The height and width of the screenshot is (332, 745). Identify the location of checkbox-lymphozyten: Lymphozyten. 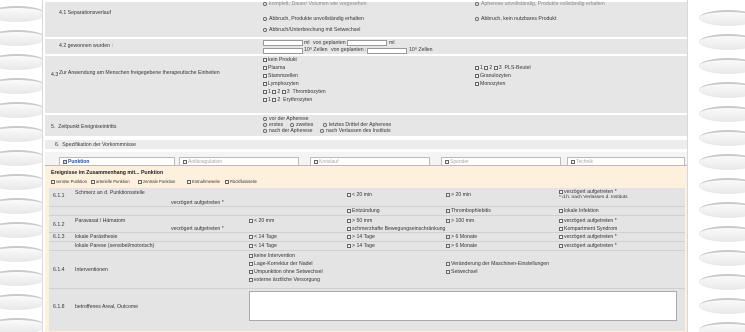
(281, 84).